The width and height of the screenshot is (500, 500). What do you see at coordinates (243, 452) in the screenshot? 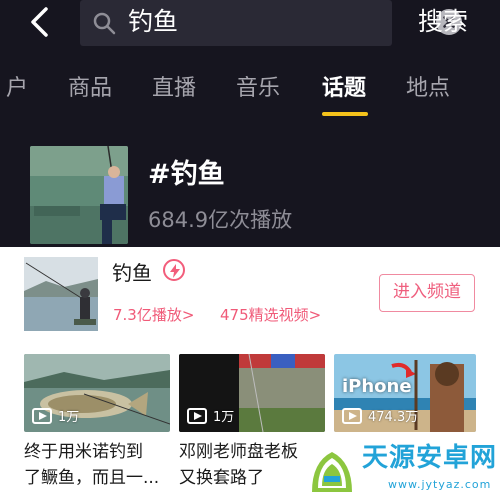
I see `video-caption-2-line1: 邓刚老师盘老板` at bounding box center [243, 452].